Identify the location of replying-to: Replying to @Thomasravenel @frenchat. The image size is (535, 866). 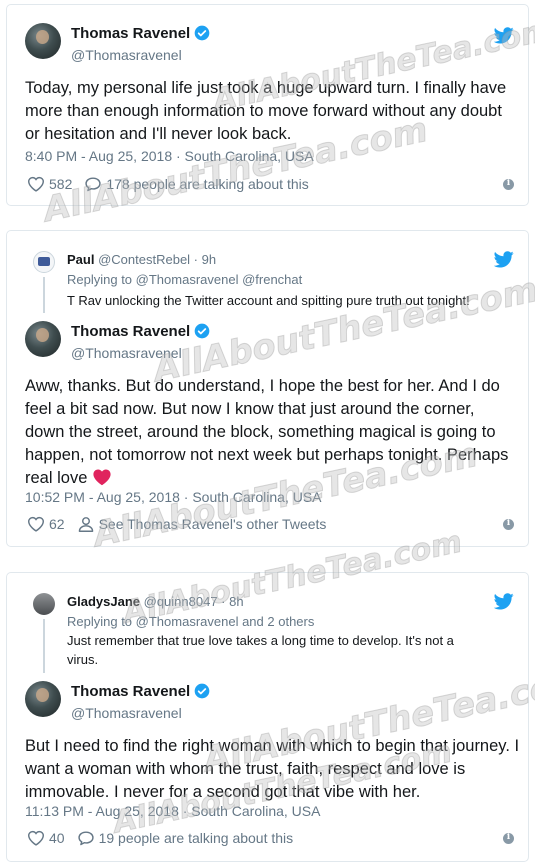
(184, 279).